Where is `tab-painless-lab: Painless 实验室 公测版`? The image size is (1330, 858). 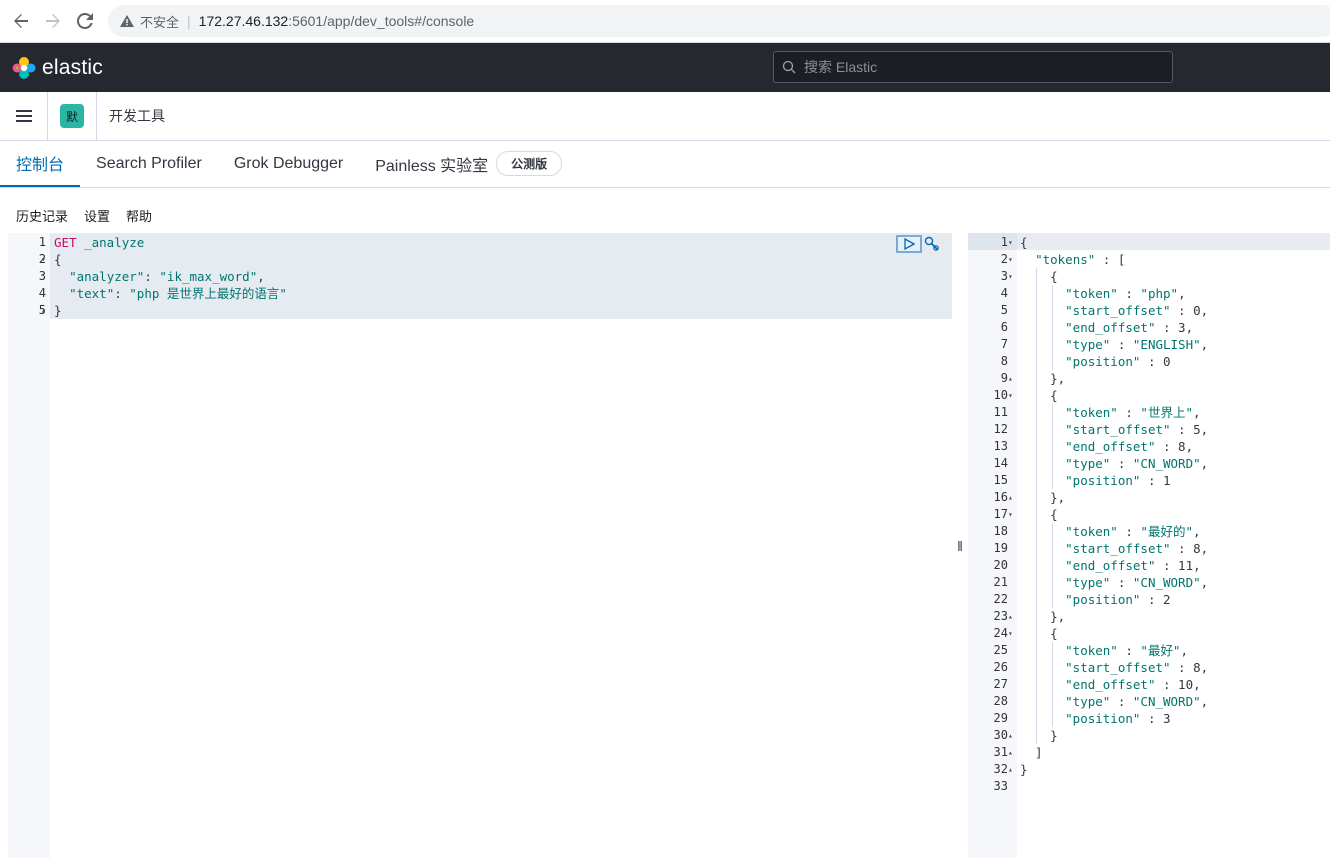 tab-painless-lab: Painless 实验室 公测版 is located at coordinates (468, 163).